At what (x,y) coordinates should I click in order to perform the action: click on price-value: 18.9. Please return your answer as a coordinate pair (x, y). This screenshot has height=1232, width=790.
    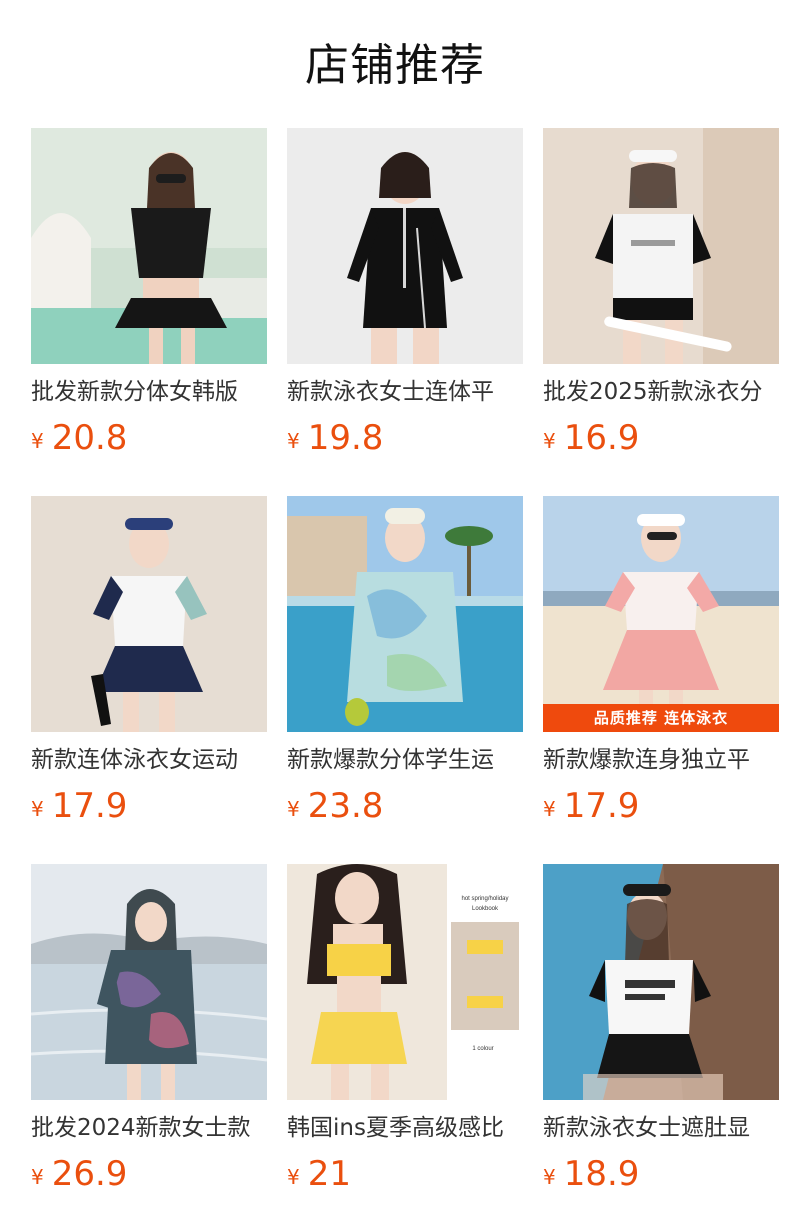
    Looking at the image, I should click on (601, 1174).